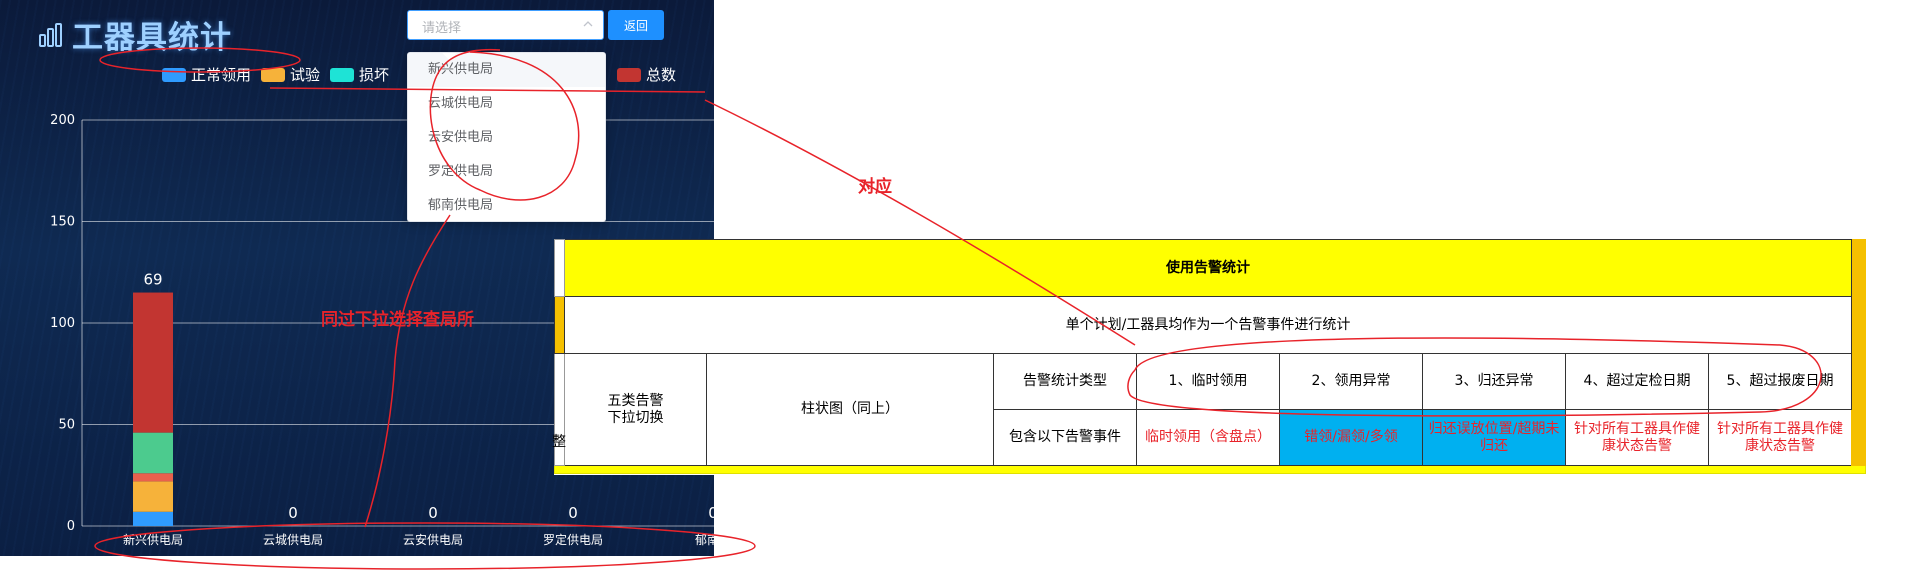 The width and height of the screenshot is (1920, 575). Describe the element at coordinates (875, 187) in the screenshot. I see `annotation-correspond: 对应` at that location.